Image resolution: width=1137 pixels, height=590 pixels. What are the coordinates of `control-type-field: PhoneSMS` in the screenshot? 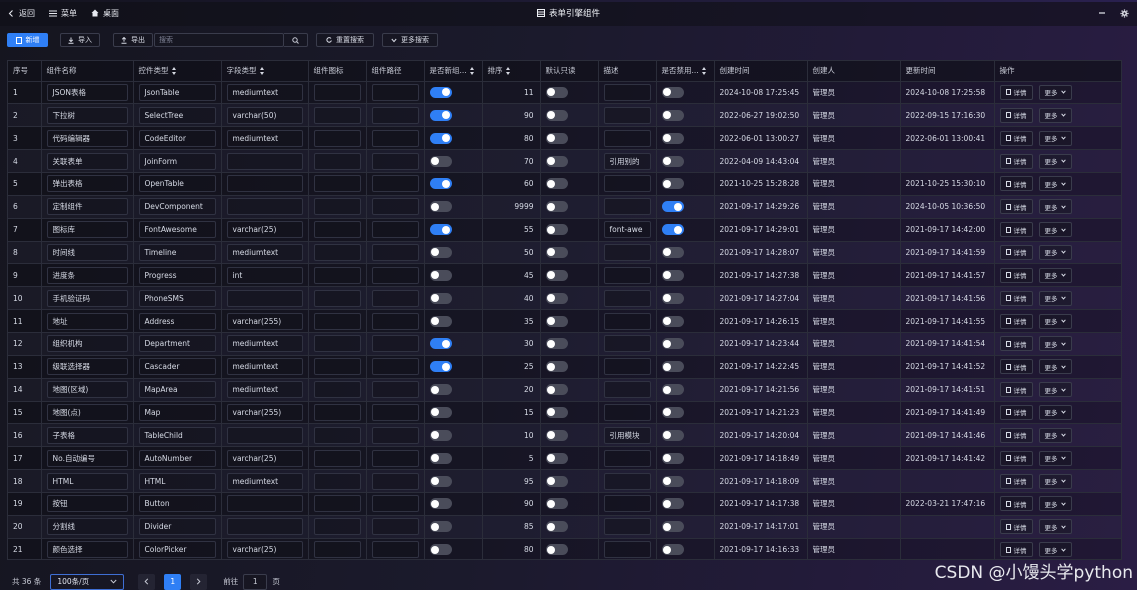 It's located at (177, 298).